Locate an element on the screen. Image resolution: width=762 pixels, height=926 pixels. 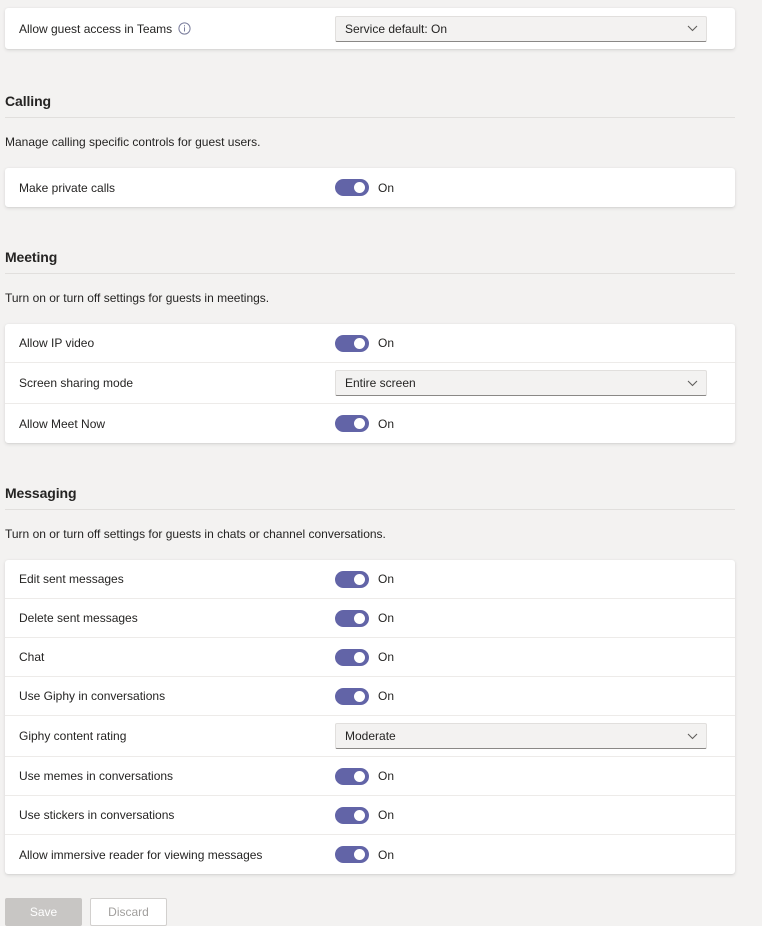
settings-row-label: Allow IP video is located at coordinates (57, 343).